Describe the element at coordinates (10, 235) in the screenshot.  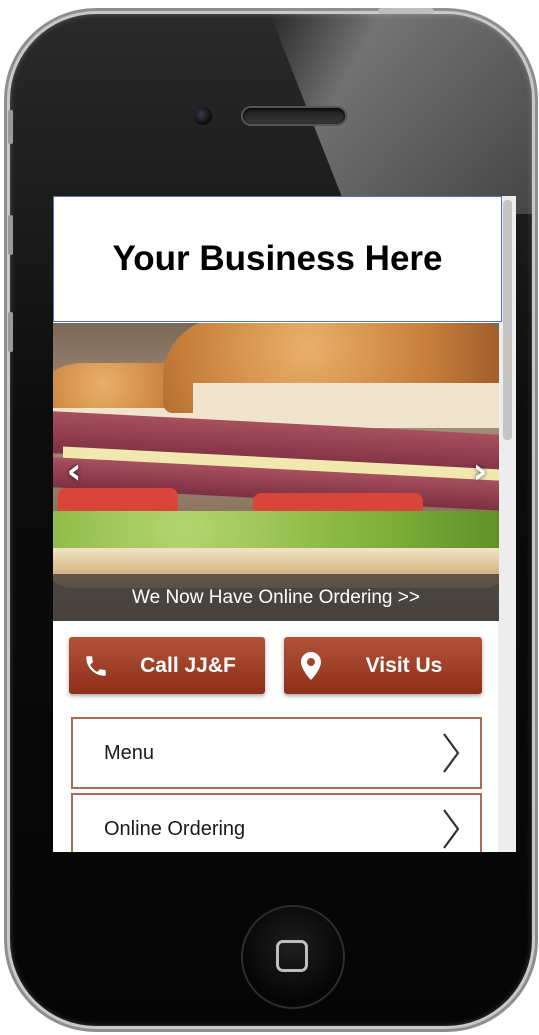
I see `volume-up-button` at that location.